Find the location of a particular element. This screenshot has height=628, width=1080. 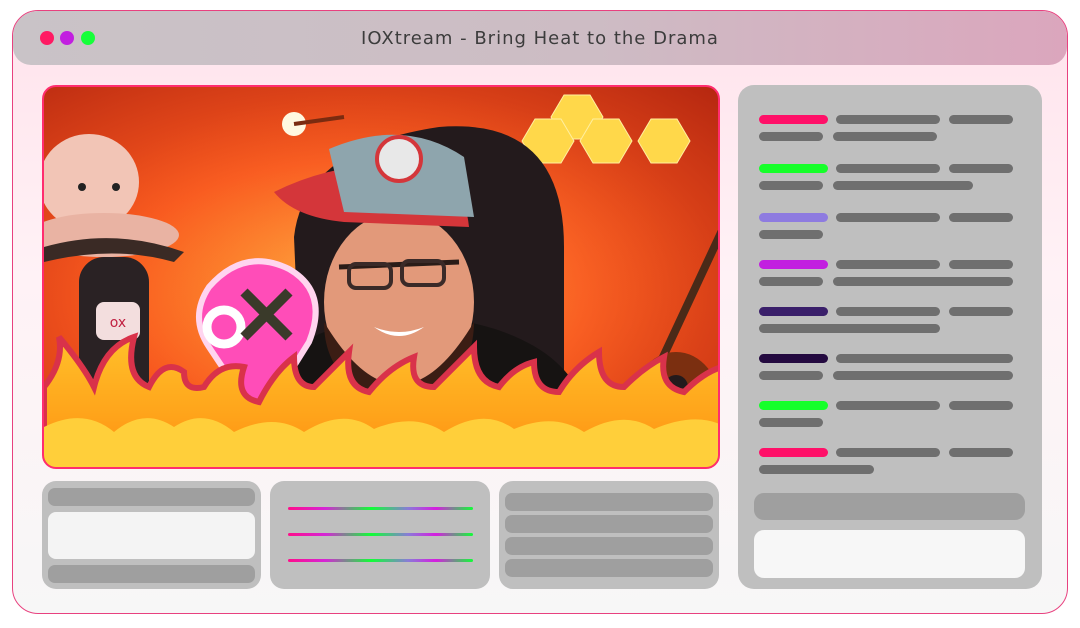

title-bar: IOXtream - Bring Heat to the Drama is located at coordinates (540, 38).